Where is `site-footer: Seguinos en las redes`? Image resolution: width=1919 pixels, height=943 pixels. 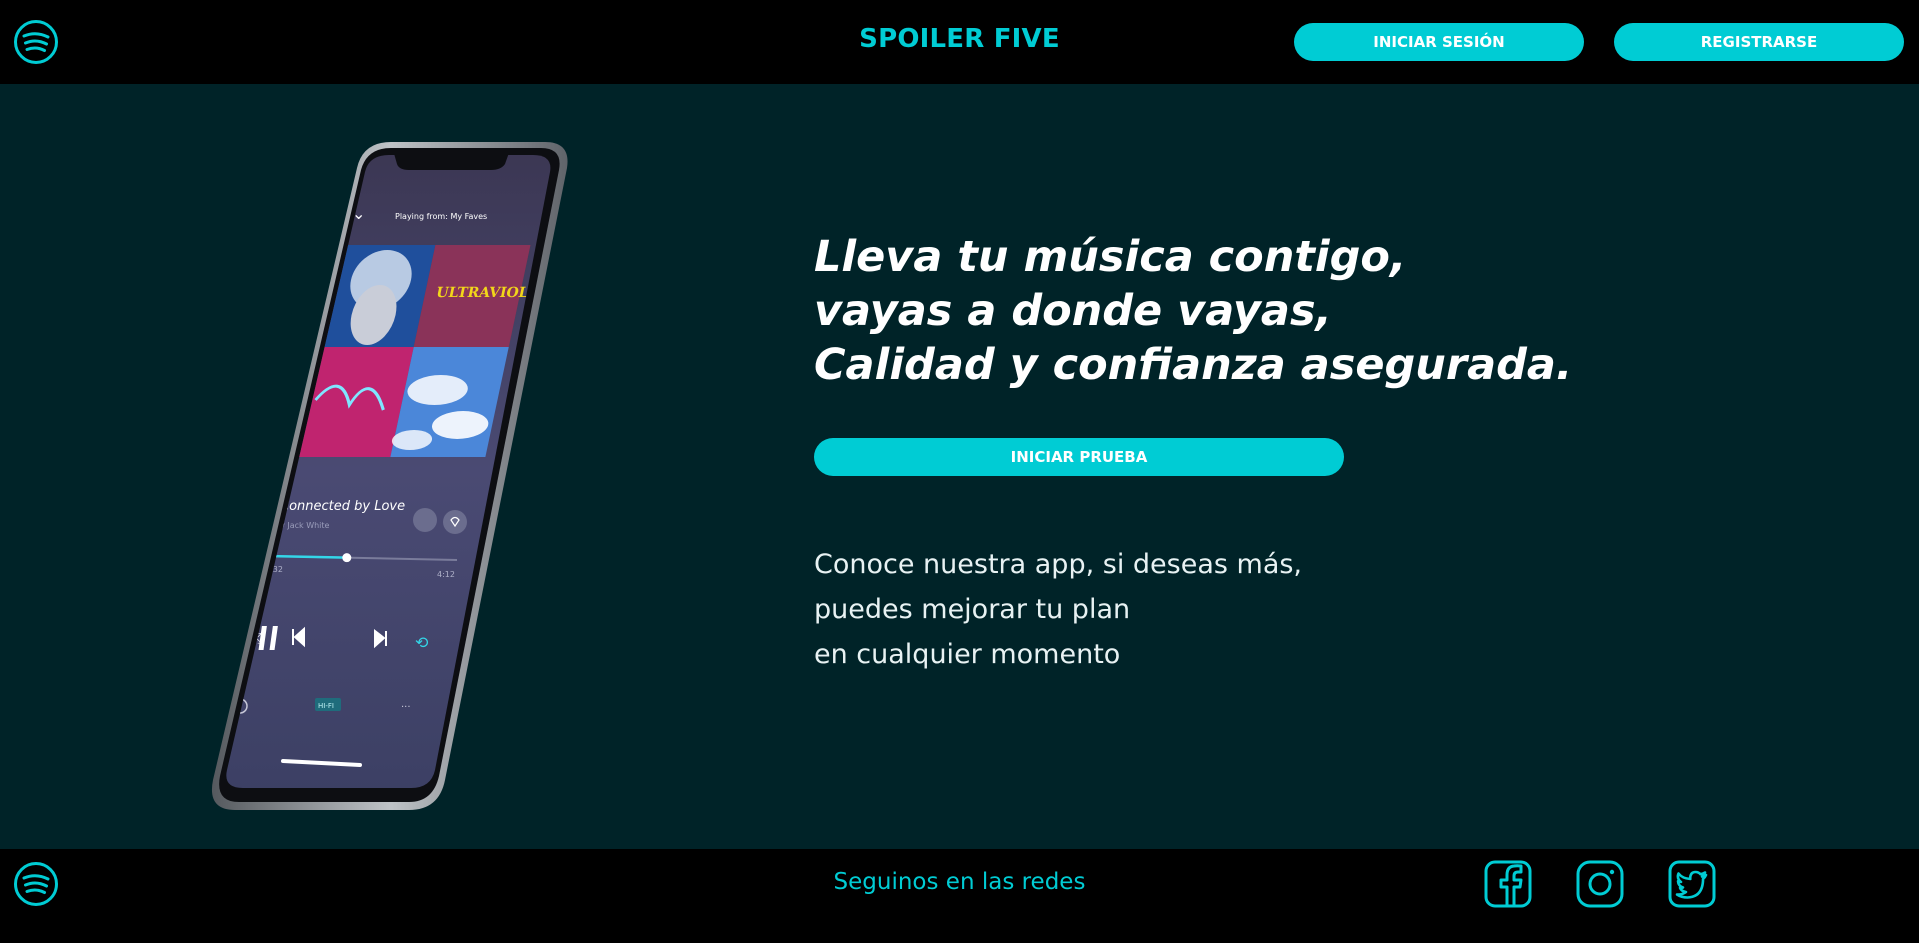 site-footer: Seguinos en las redes is located at coordinates (959, 896).